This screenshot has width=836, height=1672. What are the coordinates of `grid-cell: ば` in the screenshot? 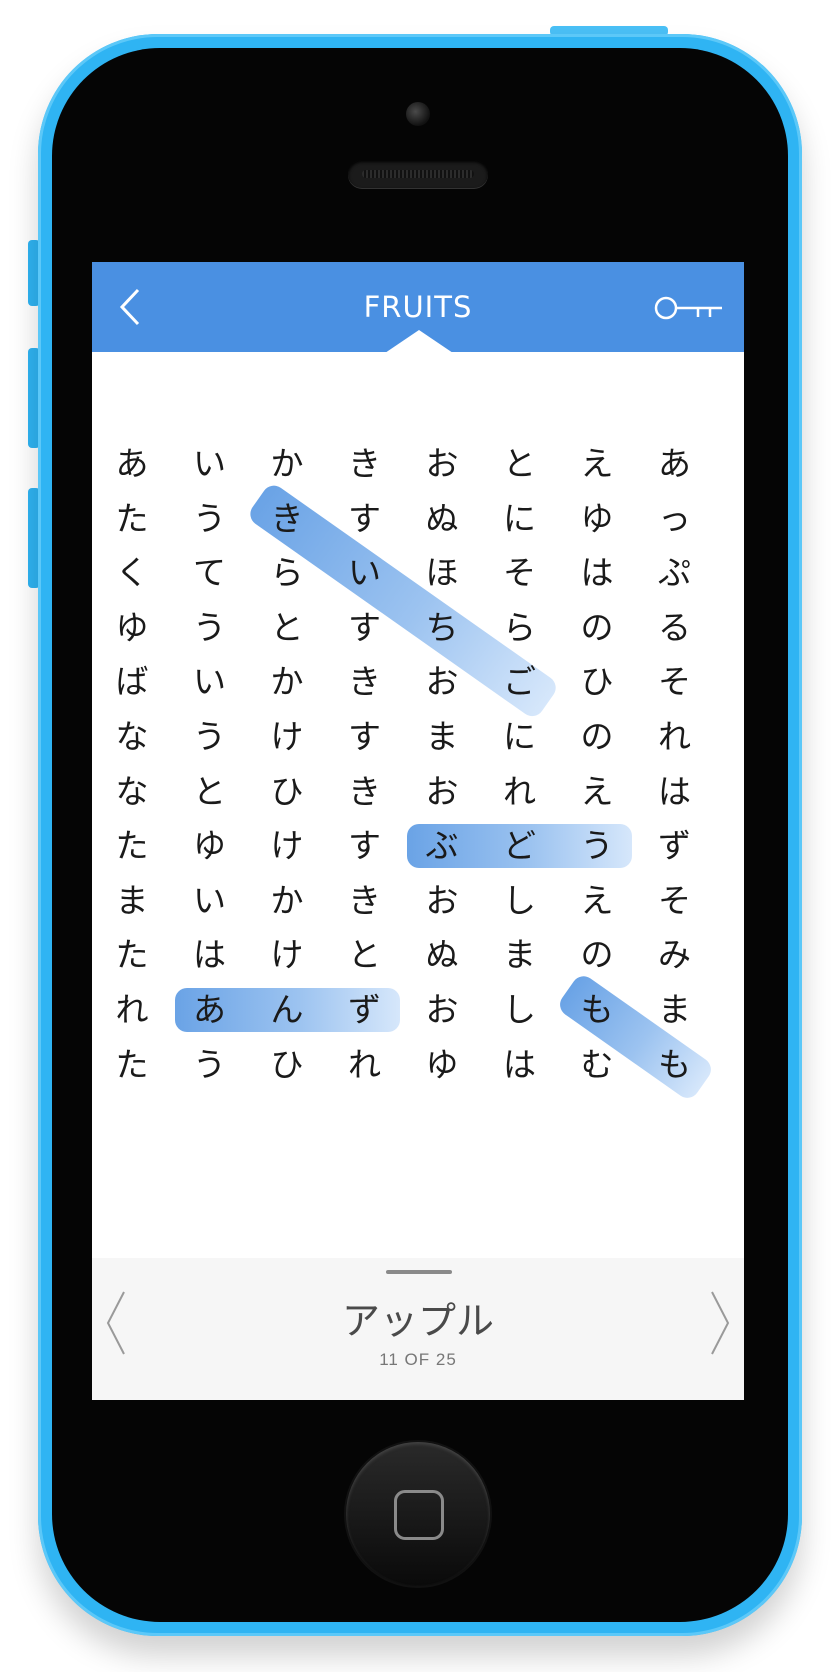 It's located at (132, 682).